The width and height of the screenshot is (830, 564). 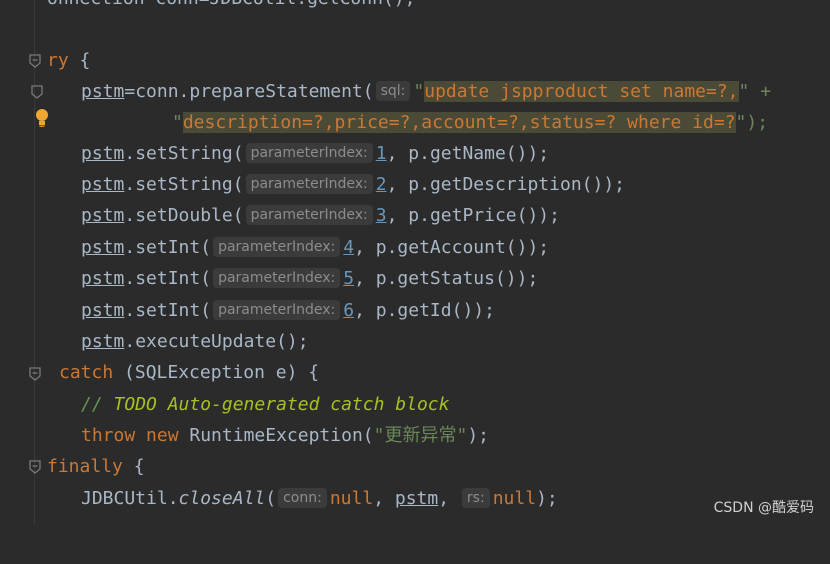 I want to click on parameter-hint: conn:, so click(x=302, y=498).